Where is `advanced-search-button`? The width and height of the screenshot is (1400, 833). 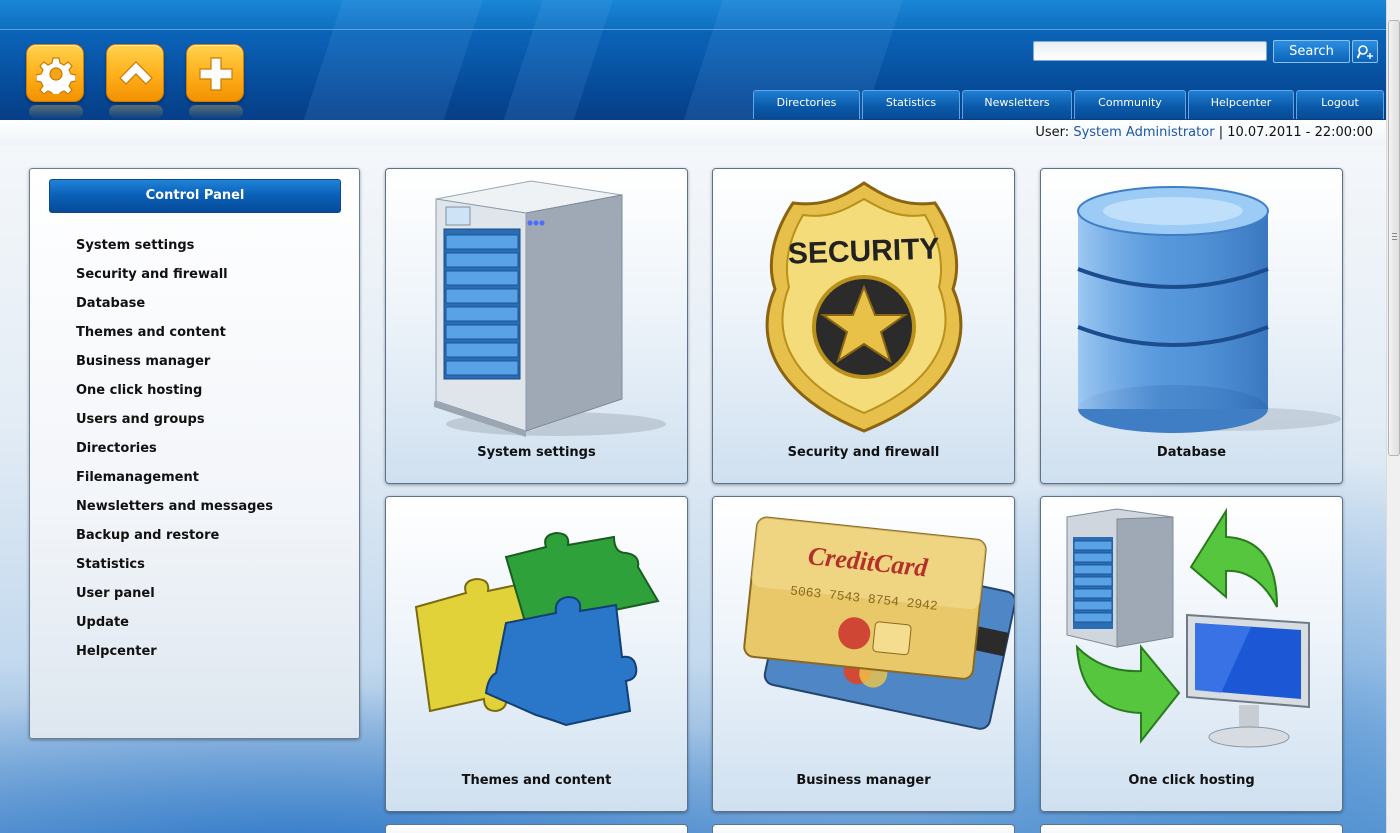 advanced-search-button is located at coordinates (1365, 51).